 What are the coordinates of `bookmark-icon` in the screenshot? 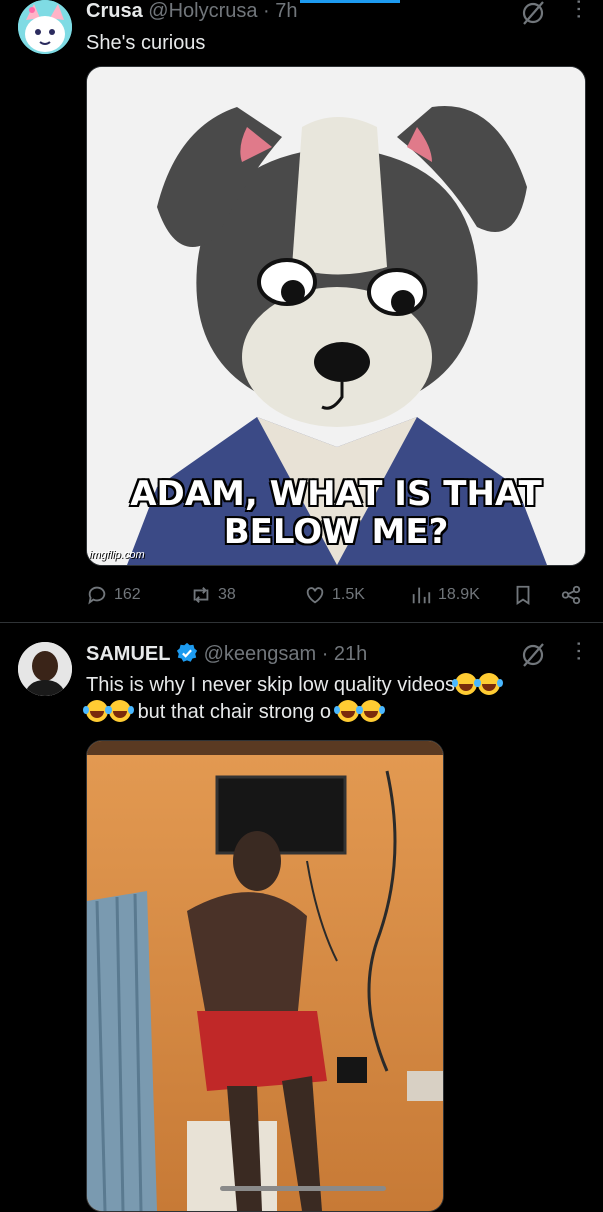 It's located at (523, 595).